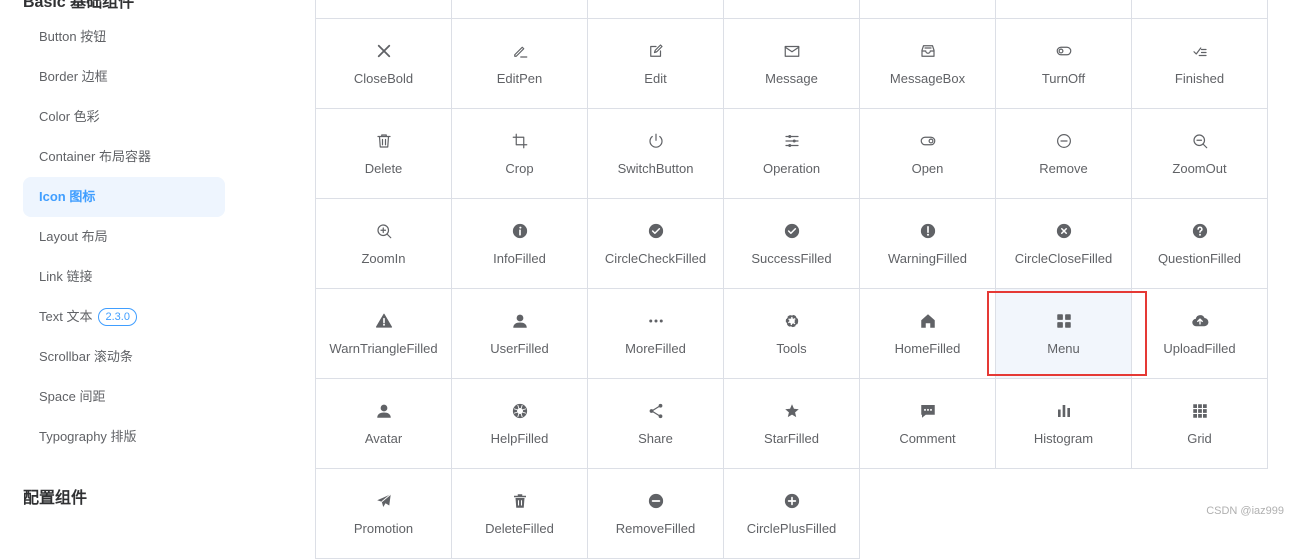 The width and height of the screenshot is (1299, 559). What do you see at coordinates (791, 78) in the screenshot?
I see `icon-label: Message` at bounding box center [791, 78].